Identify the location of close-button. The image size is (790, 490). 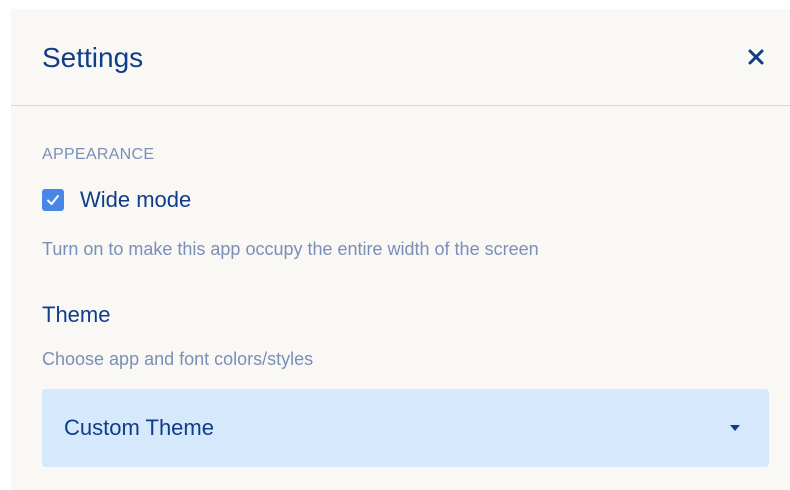
(756, 57).